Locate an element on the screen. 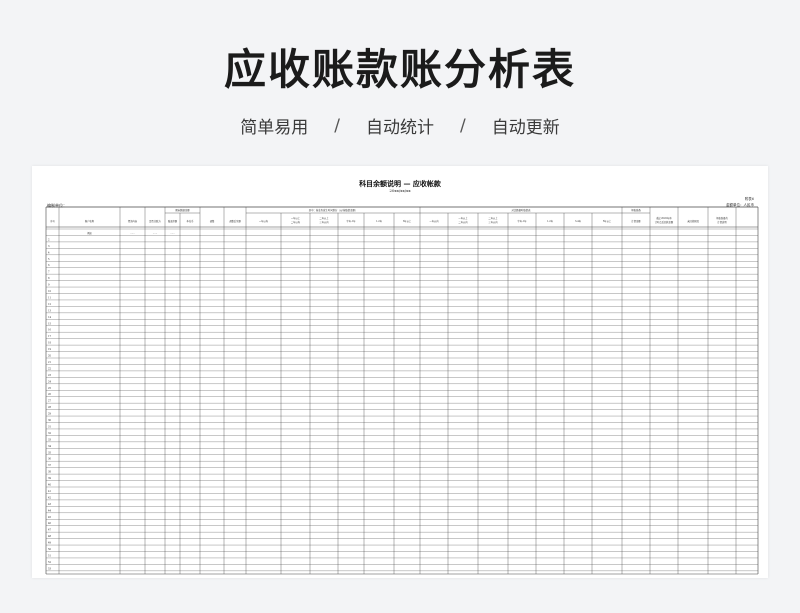 This screenshot has width=800, height=613. row-number-cell: 42 is located at coordinates (50, 497).